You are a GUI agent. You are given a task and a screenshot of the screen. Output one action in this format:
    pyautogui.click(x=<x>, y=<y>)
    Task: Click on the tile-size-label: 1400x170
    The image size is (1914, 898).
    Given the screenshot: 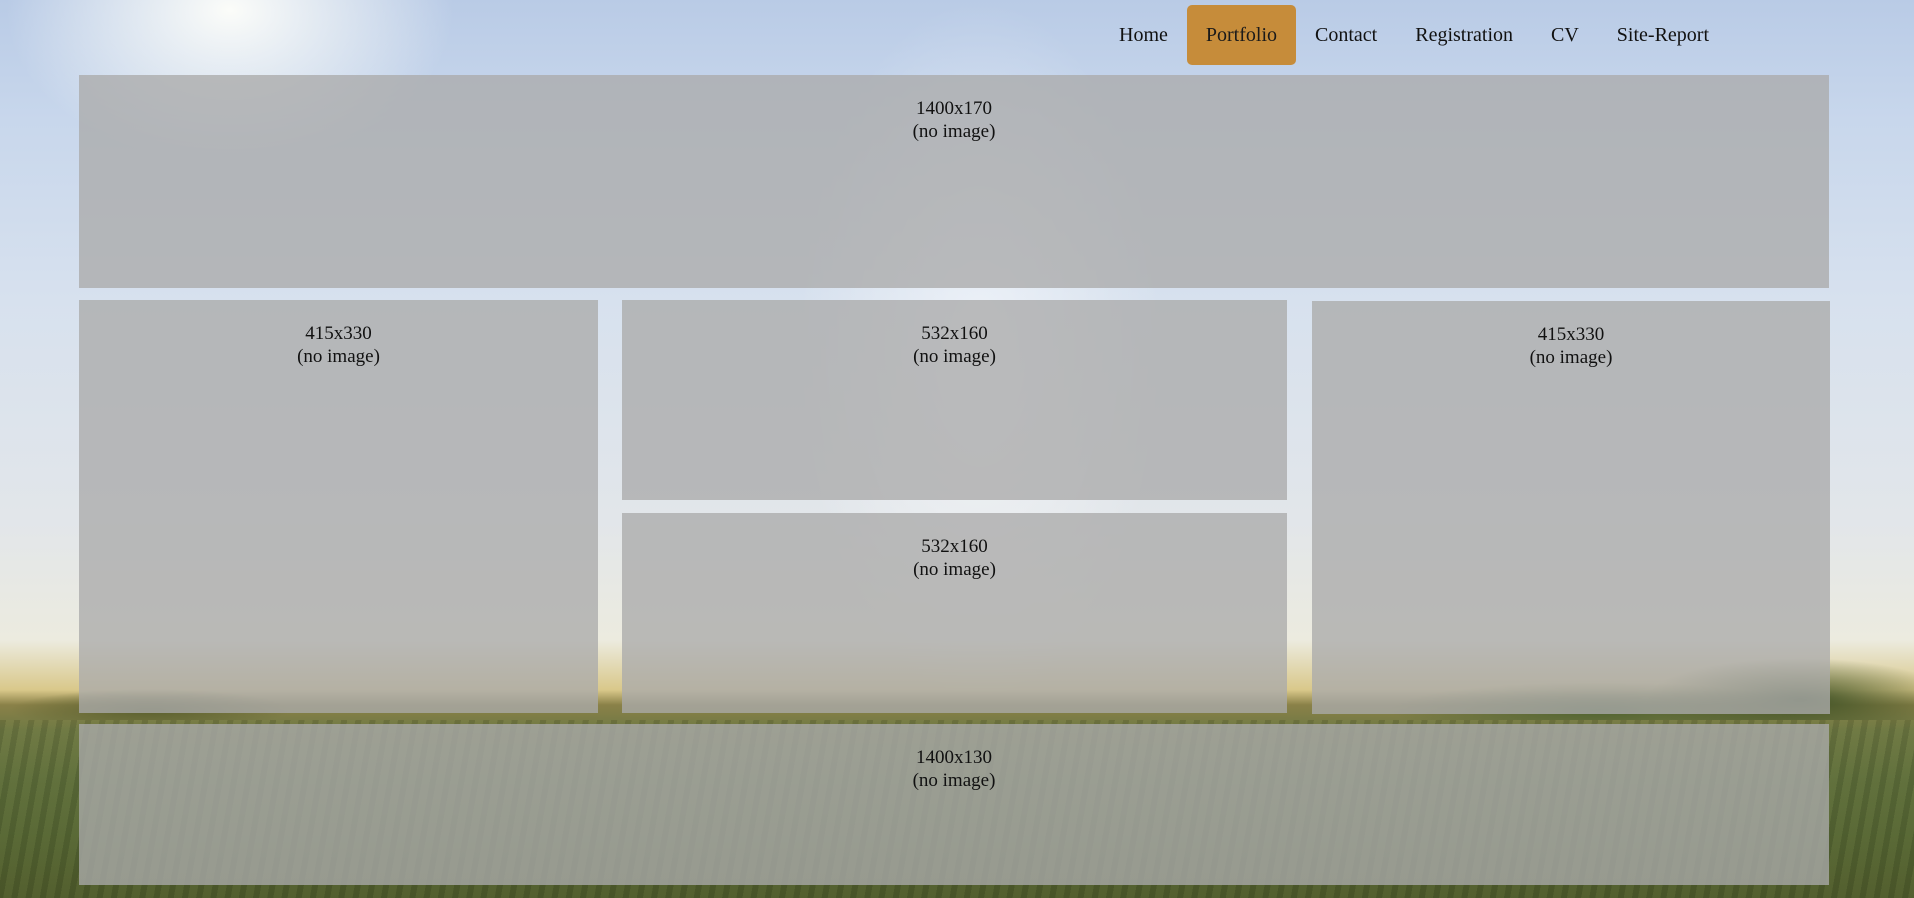 What is the action you would take?
    pyautogui.click(x=954, y=108)
    